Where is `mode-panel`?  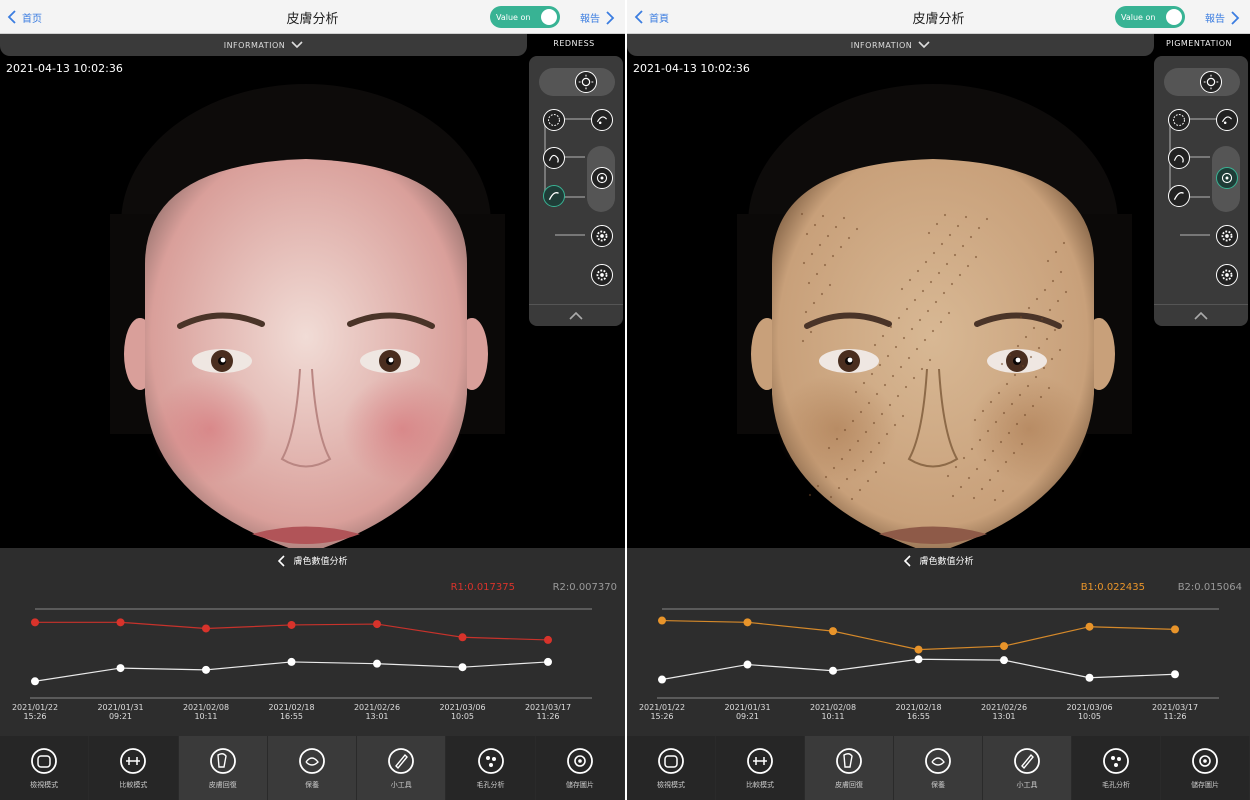
mode-panel is located at coordinates (576, 191).